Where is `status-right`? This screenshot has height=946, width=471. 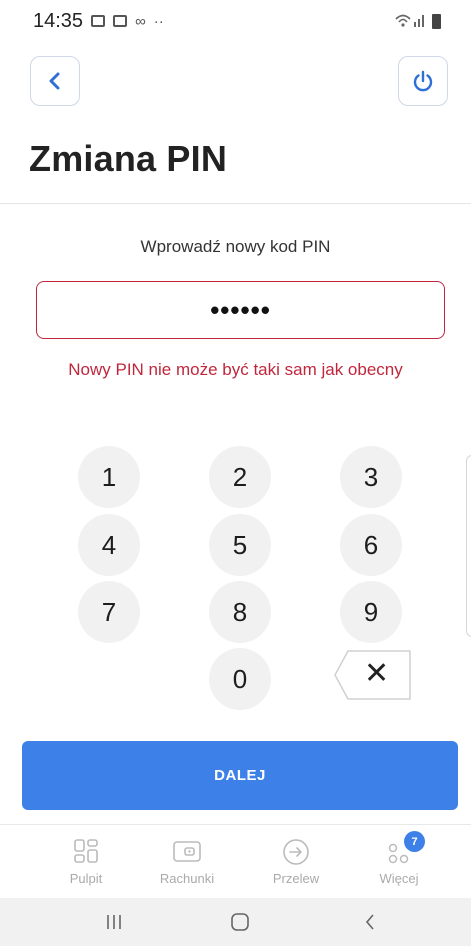 status-right is located at coordinates (417, 21).